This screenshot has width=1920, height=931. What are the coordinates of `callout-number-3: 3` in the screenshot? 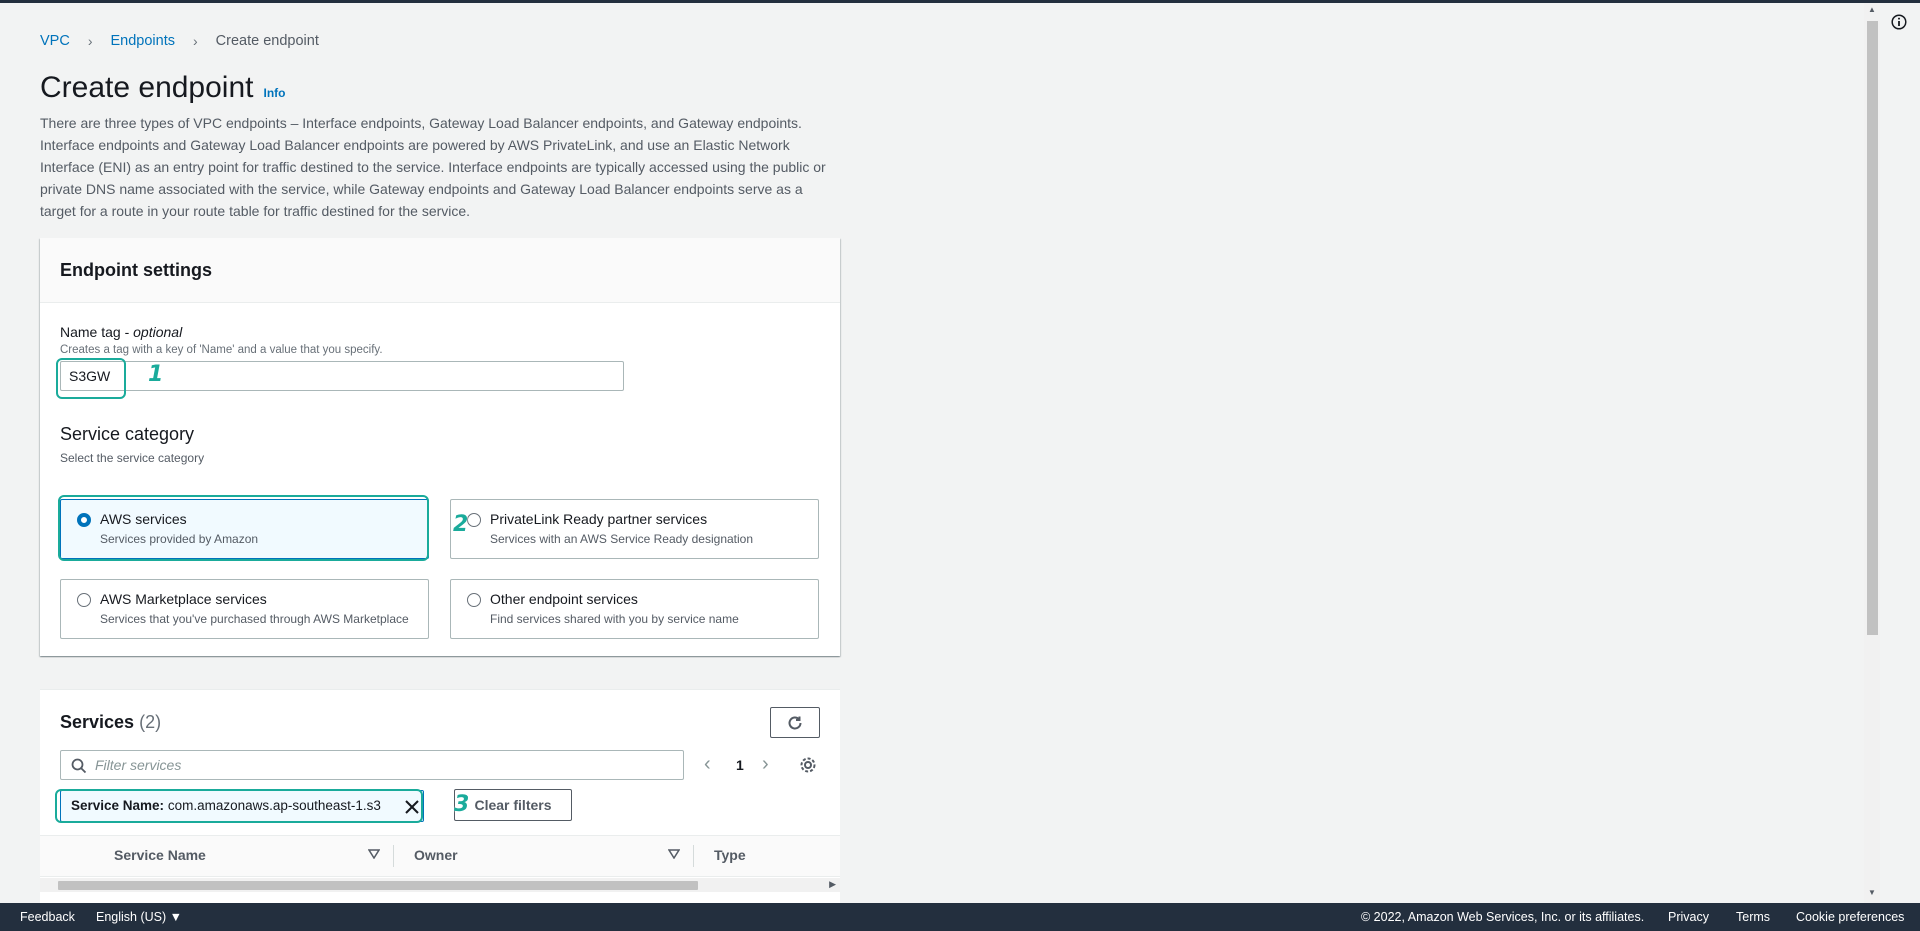 It's located at (462, 804).